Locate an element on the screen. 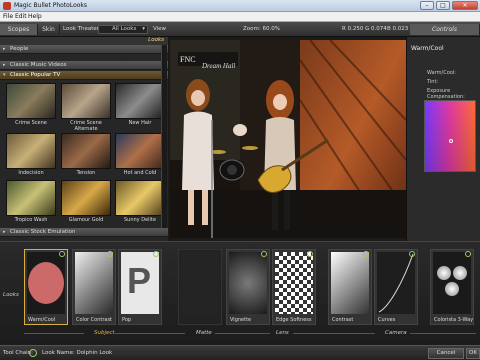  menu-edit: Edit is located at coordinates (21, 16).